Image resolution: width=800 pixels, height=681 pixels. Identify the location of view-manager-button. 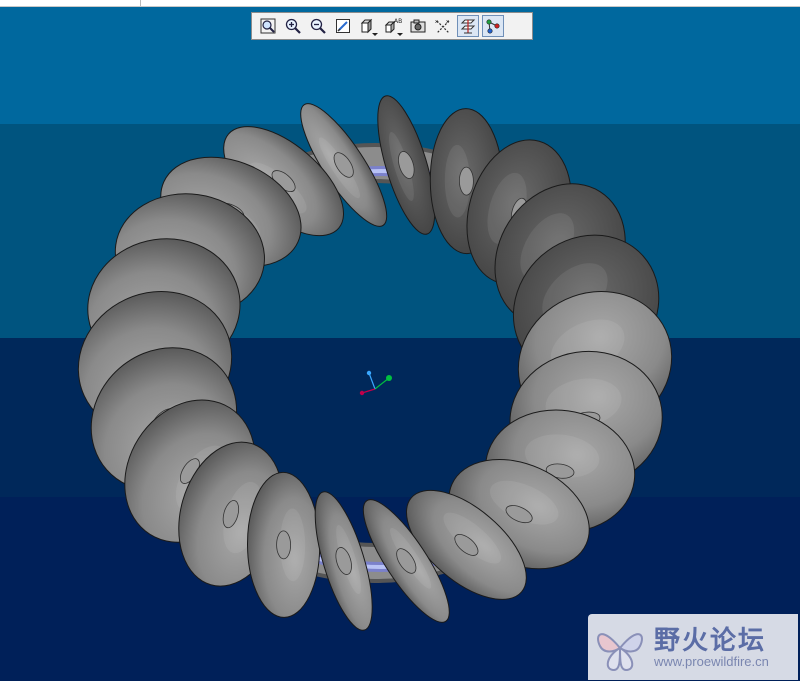
(418, 26).